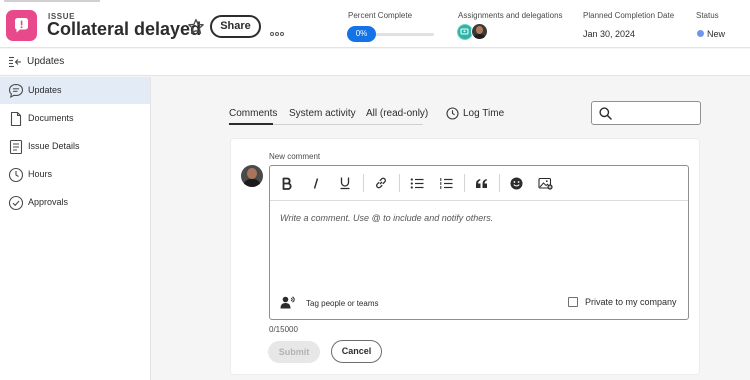  What do you see at coordinates (16, 91) in the screenshot?
I see `comment-bubble-icon` at bounding box center [16, 91].